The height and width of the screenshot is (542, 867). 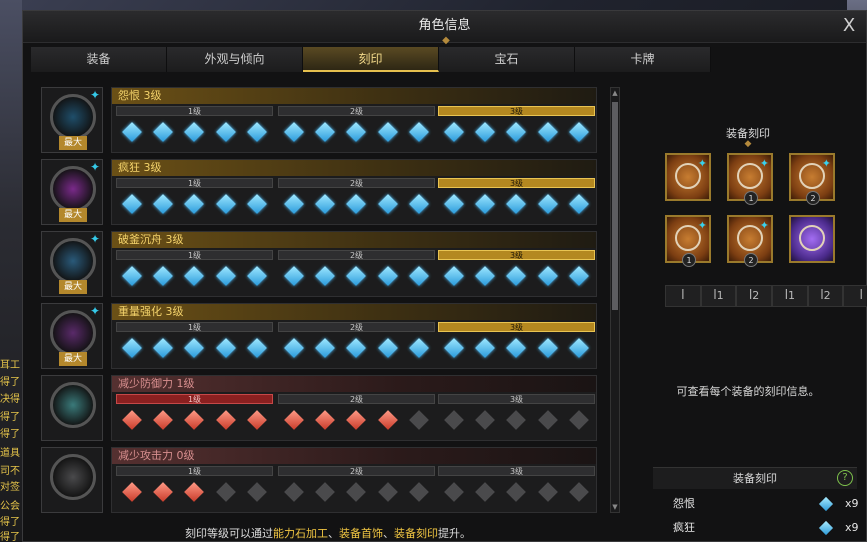 I want to click on engraving-name: 疯狂 3级, so click(x=354, y=168).